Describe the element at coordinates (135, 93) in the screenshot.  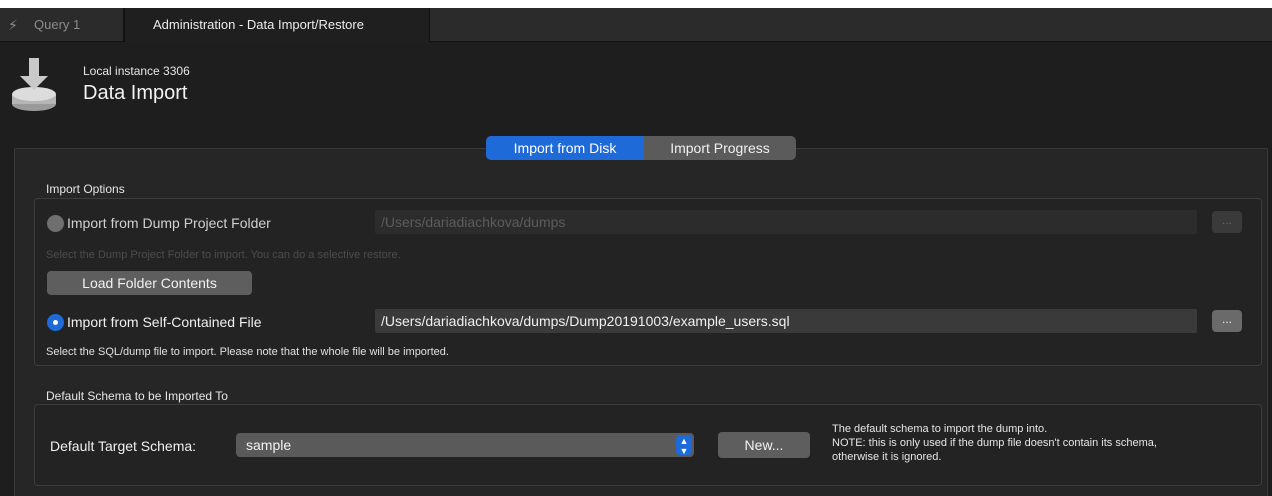
I see `page-title: Data Import` at that location.